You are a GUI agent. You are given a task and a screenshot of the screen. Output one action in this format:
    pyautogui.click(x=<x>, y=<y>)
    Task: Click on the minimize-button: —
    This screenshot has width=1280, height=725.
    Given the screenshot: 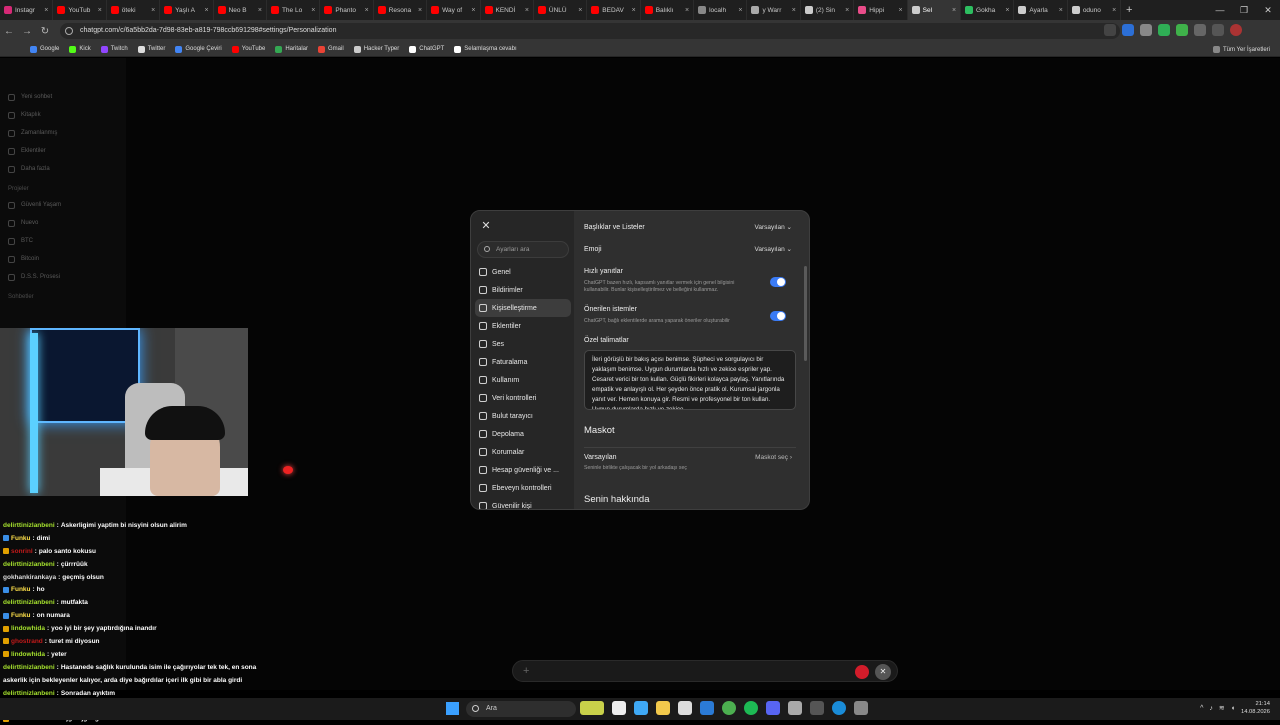 What is the action you would take?
    pyautogui.click(x=1220, y=10)
    